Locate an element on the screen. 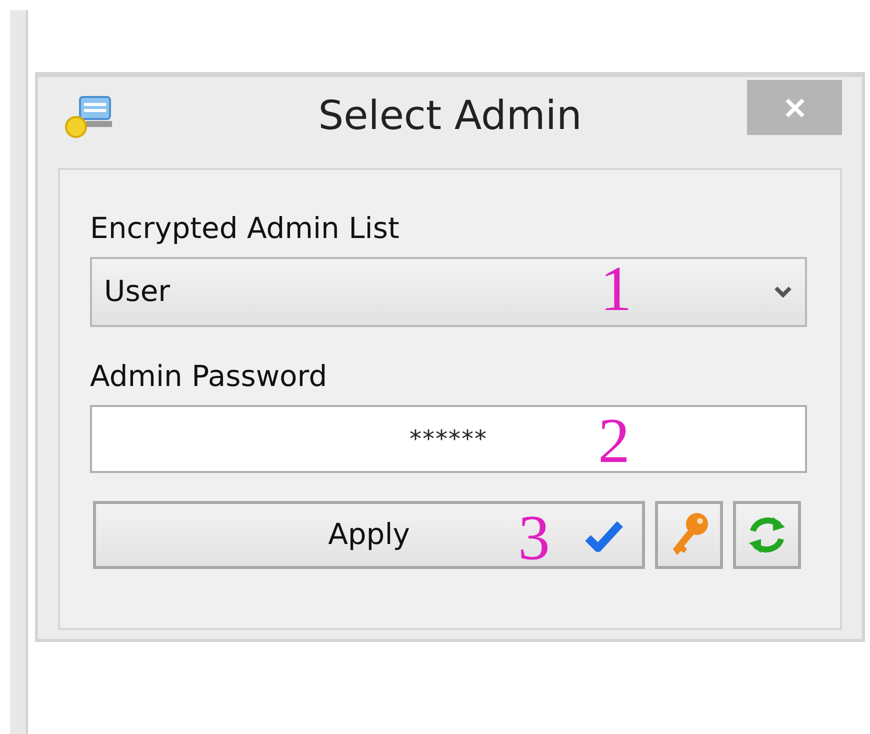 This screenshot has width=870, height=734. apply-button: Apply 3 is located at coordinates (369, 535).